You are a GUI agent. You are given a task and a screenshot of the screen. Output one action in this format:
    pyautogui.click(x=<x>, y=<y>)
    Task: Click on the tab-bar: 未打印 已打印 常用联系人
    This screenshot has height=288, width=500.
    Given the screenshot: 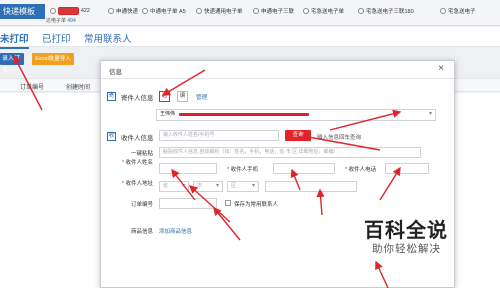 What is the action you would take?
    pyautogui.click(x=250, y=38)
    